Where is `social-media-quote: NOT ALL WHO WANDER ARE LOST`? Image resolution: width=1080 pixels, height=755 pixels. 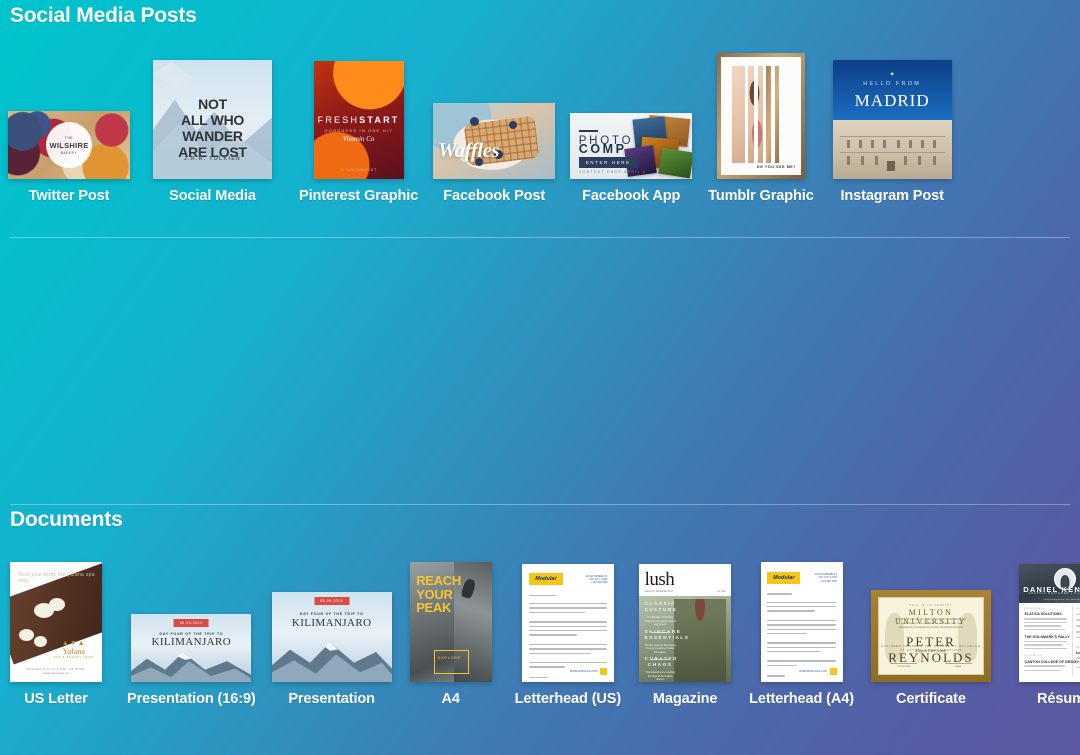 social-media-quote: NOT ALL WHO WANDER ARE LOST is located at coordinates (212, 127).